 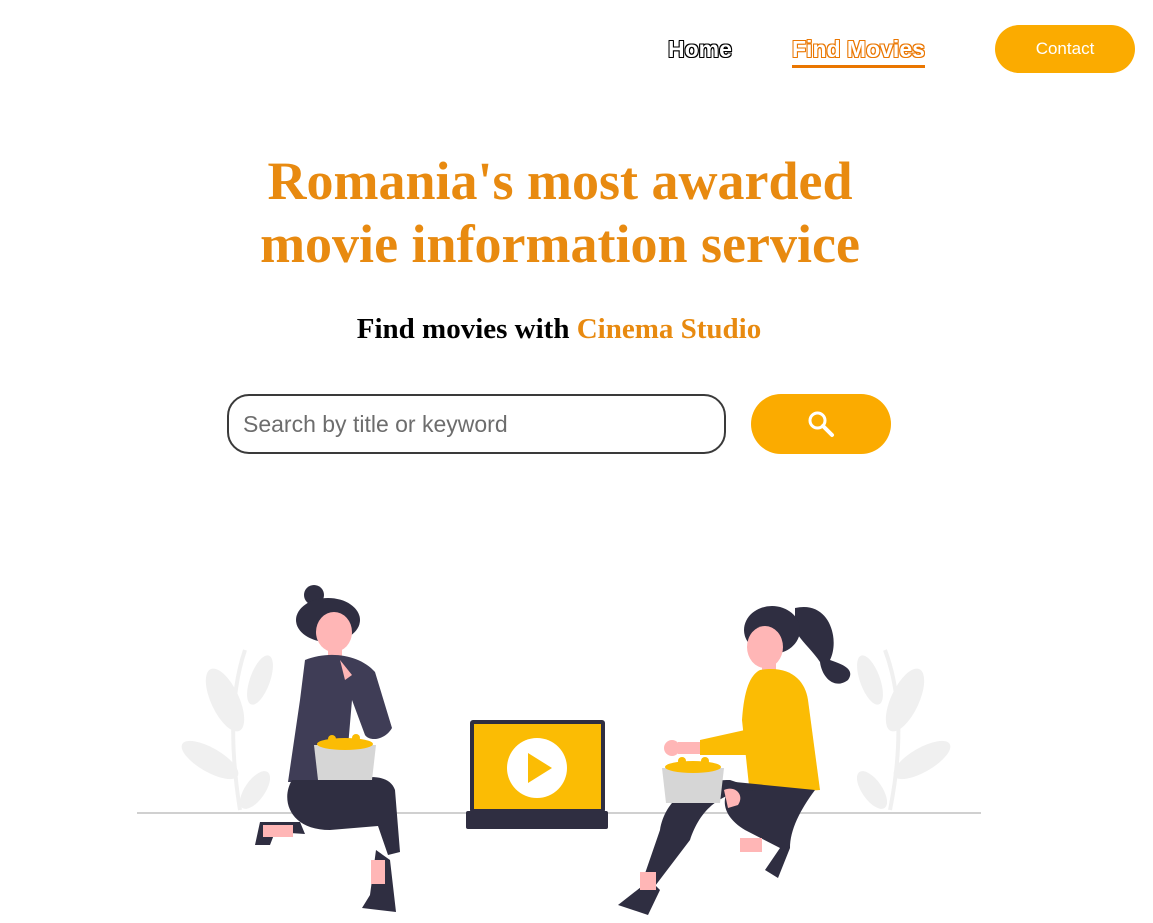 I want to click on hero-title-line2: movie information service, so click(x=560, y=244).